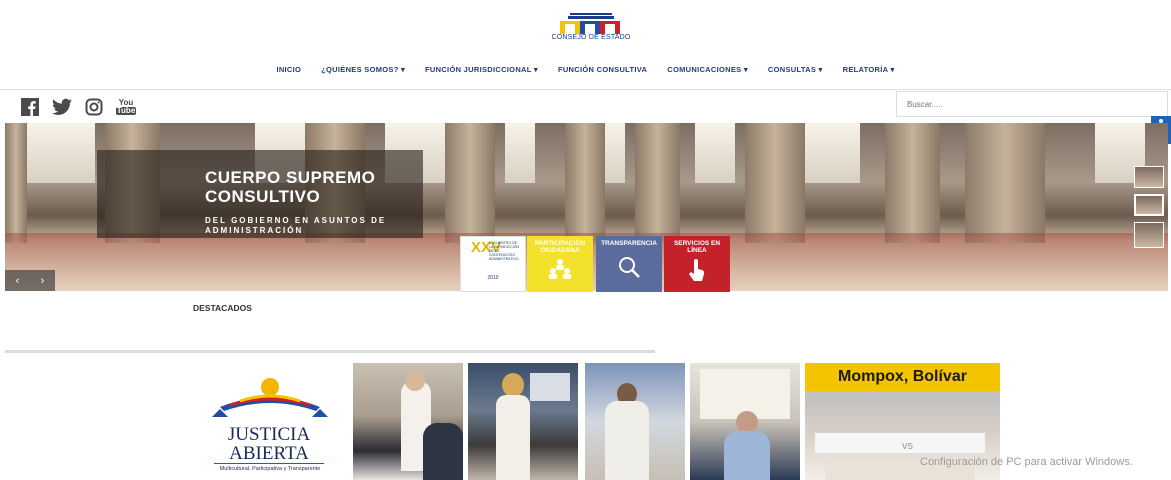  I want to click on slider-prev-button: ‹, so click(18, 281).